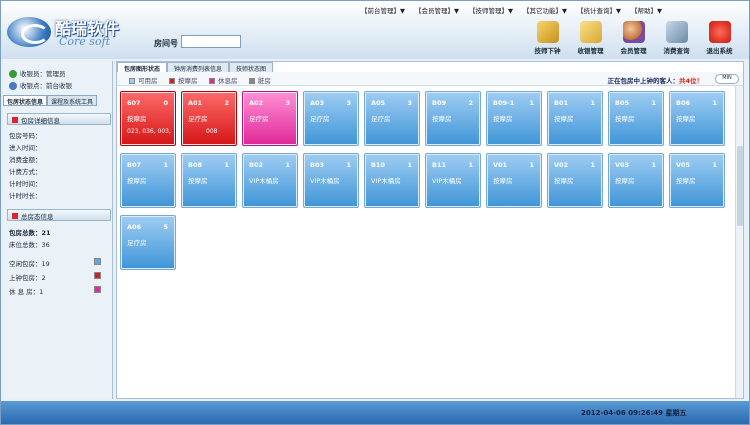 Image resolution: width=750 pixels, height=425 pixels. What do you see at coordinates (149, 131) in the screenshot?
I see `room-extra: 023, 036, 003,` at bounding box center [149, 131].